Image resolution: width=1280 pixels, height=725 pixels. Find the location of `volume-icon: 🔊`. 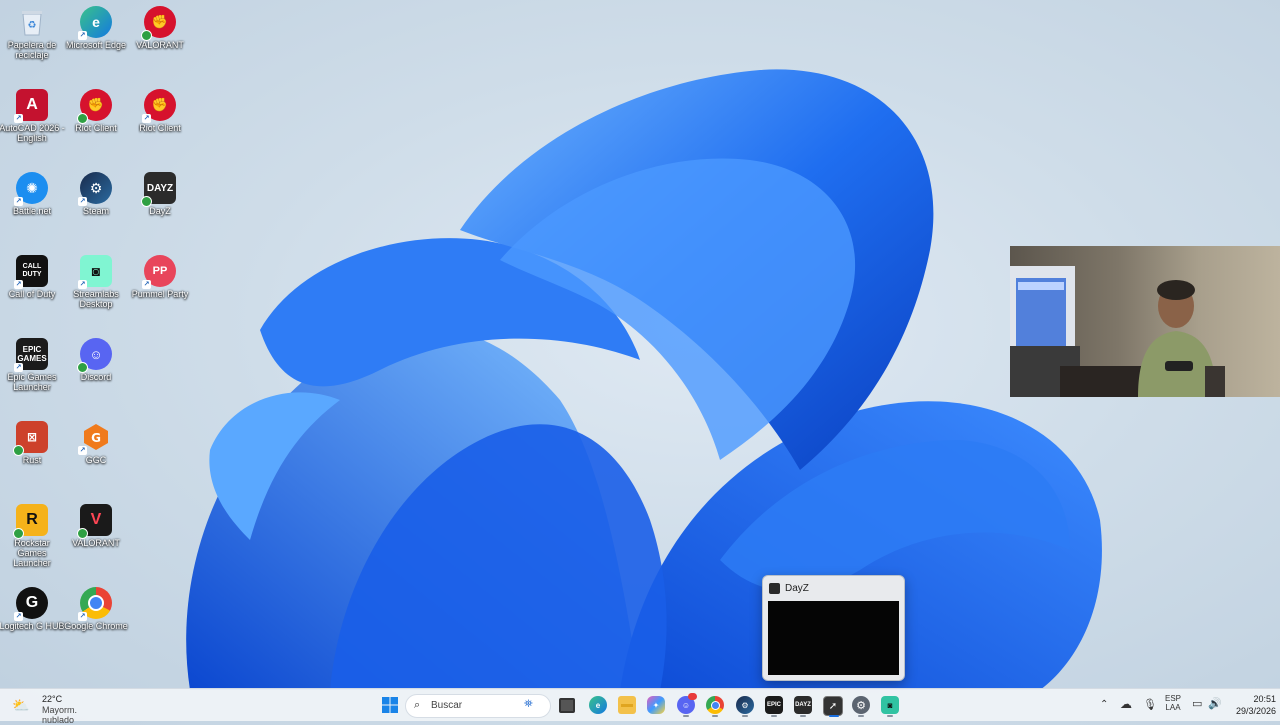

volume-icon: 🔊 is located at coordinates (1215, 703).